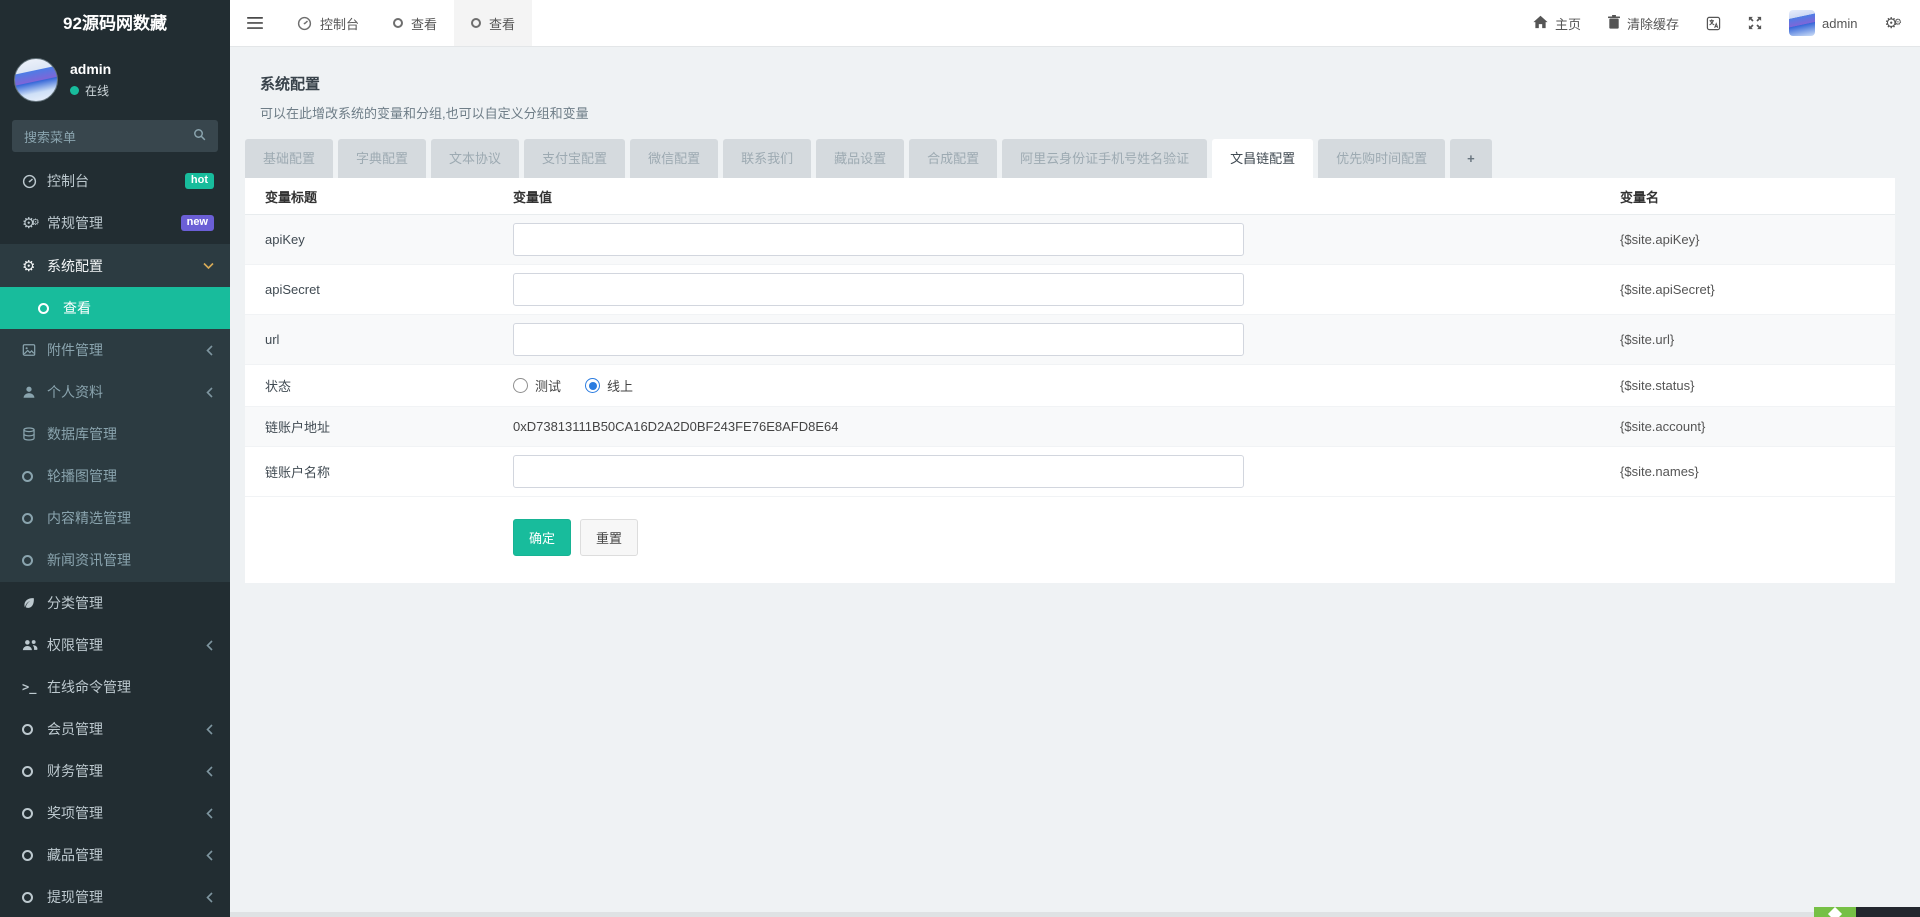 The height and width of the screenshot is (917, 1920). Describe the element at coordinates (75, 223) in the screenshot. I see `sidebar-item-label: 常规管理` at that location.